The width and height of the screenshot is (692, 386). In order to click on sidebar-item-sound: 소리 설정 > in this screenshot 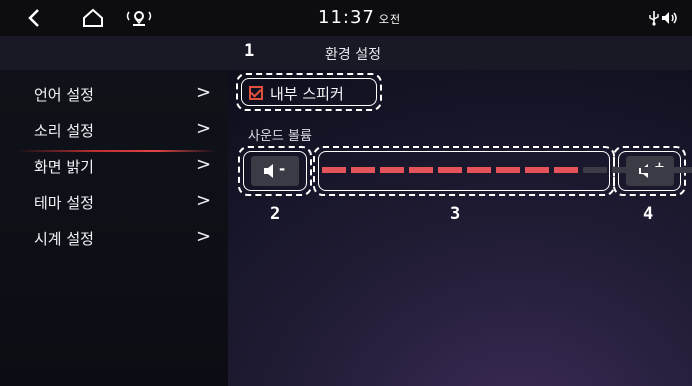, I will do `click(114, 130)`.